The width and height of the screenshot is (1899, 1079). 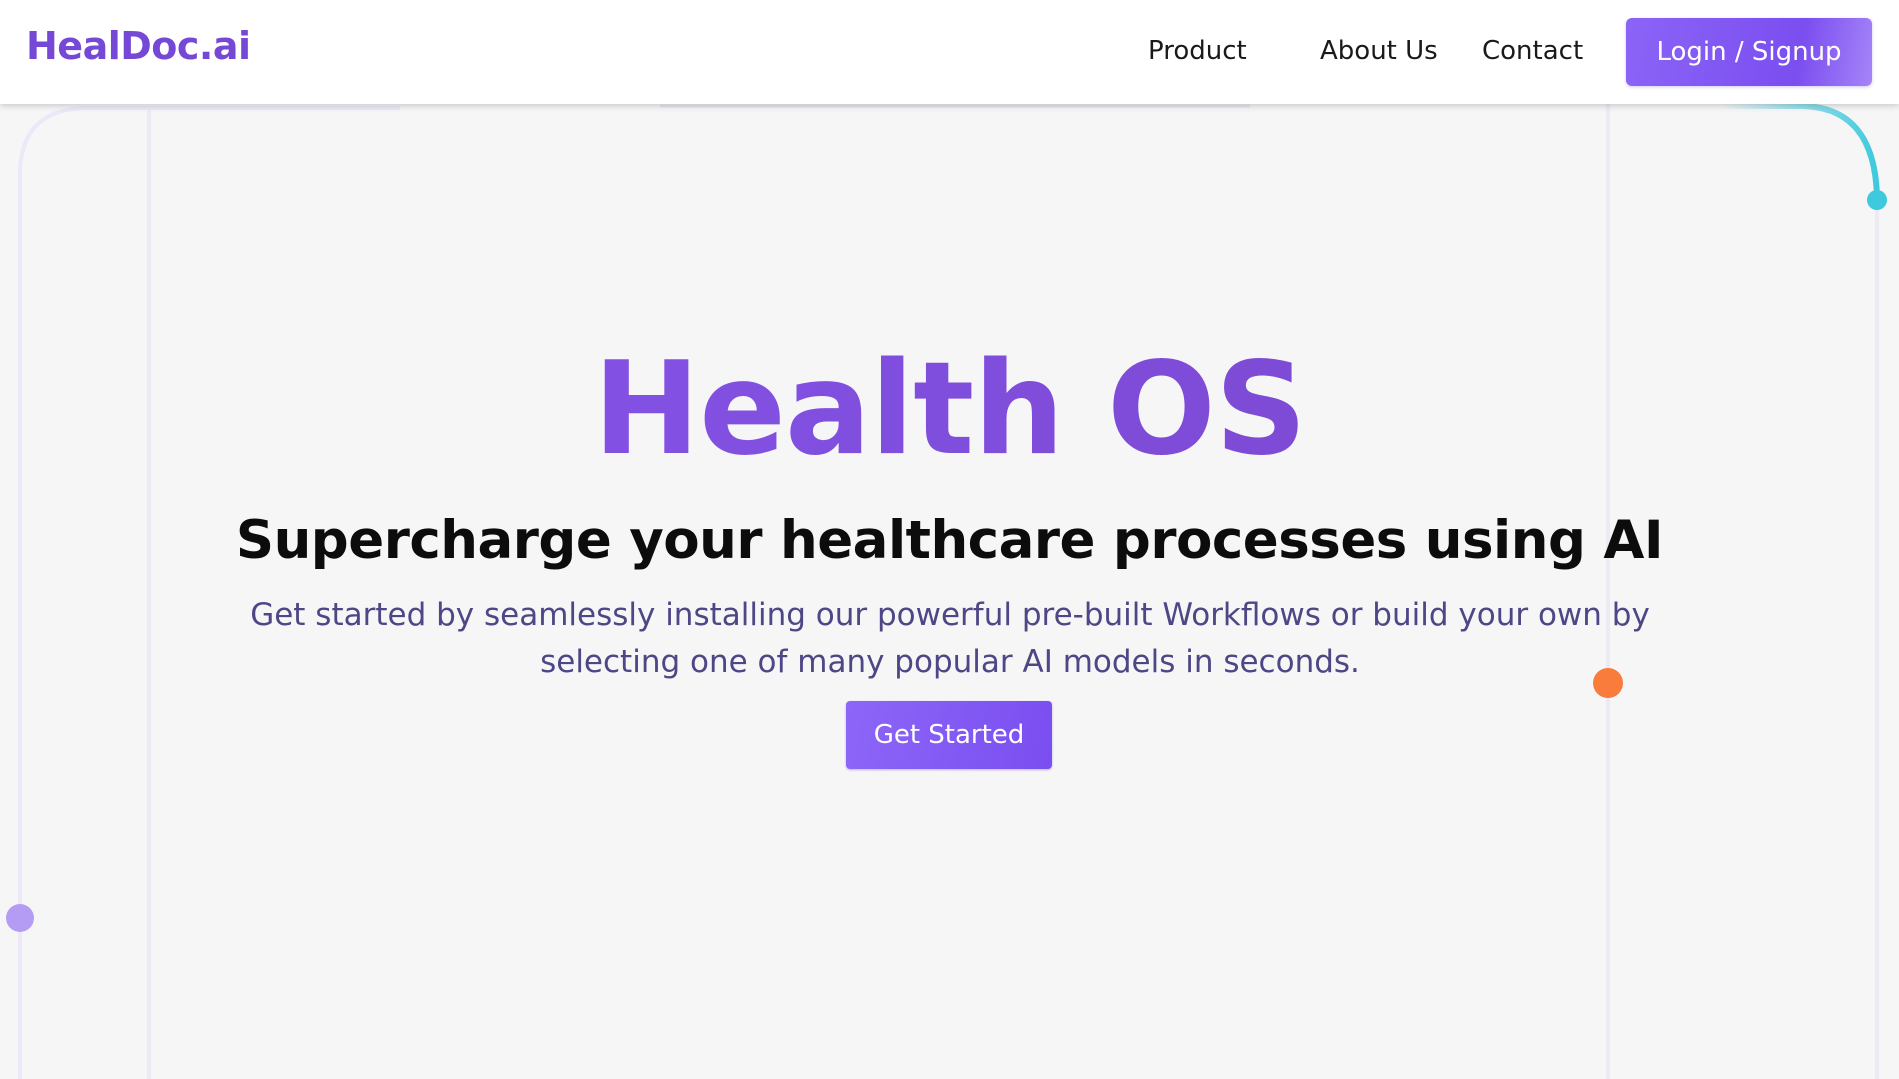 I want to click on get-started-button: Get Started, so click(x=949, y=735).